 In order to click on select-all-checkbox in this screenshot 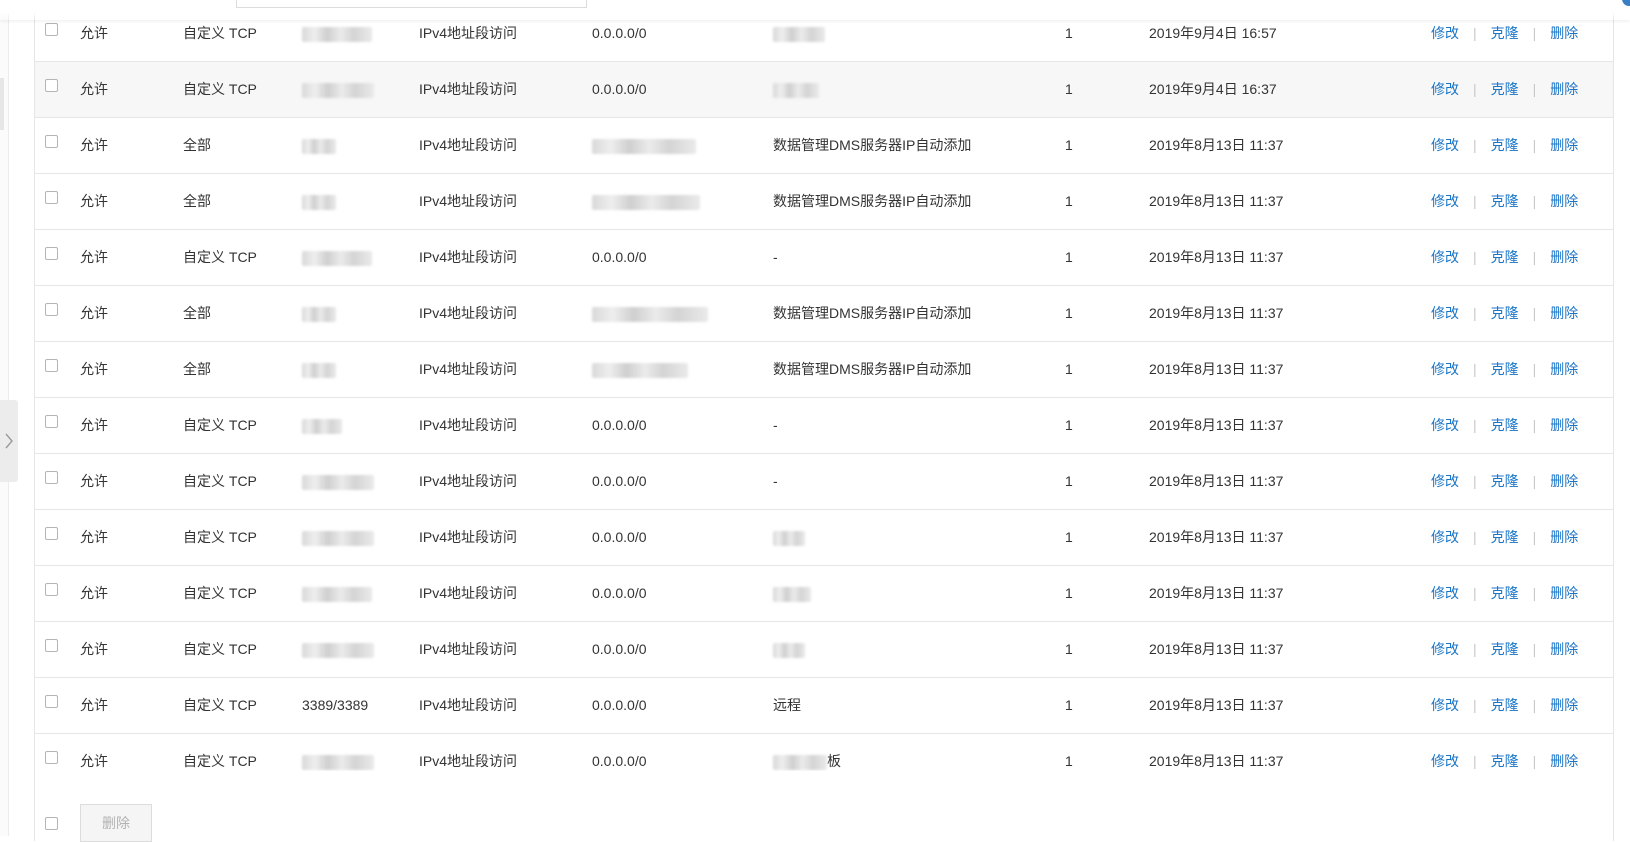, I will do `click(51, 823)`.